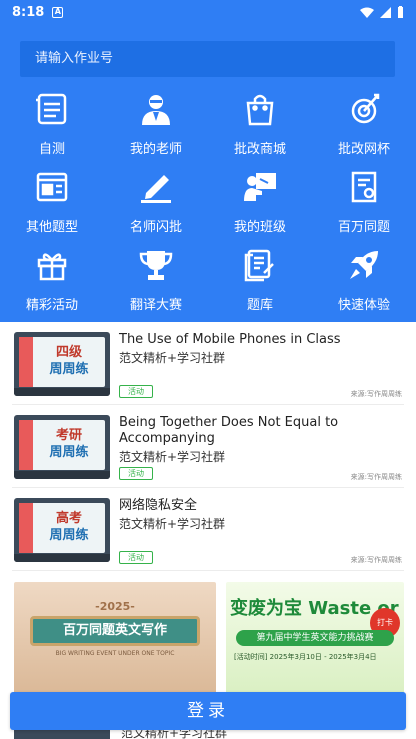 Image resolution: width=416 pixels, height=739 pixels. Describe the element at coordinates (115, 606) in the screenshot. I see `banner-year: -2025-` at that location.